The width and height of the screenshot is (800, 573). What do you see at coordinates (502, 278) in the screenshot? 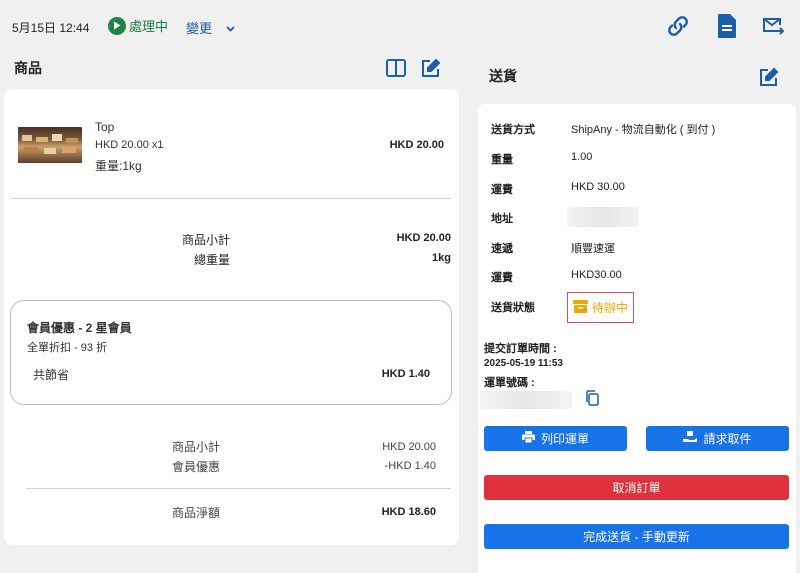
I see `freight-label: 運費` at bounding box center [502, 278].